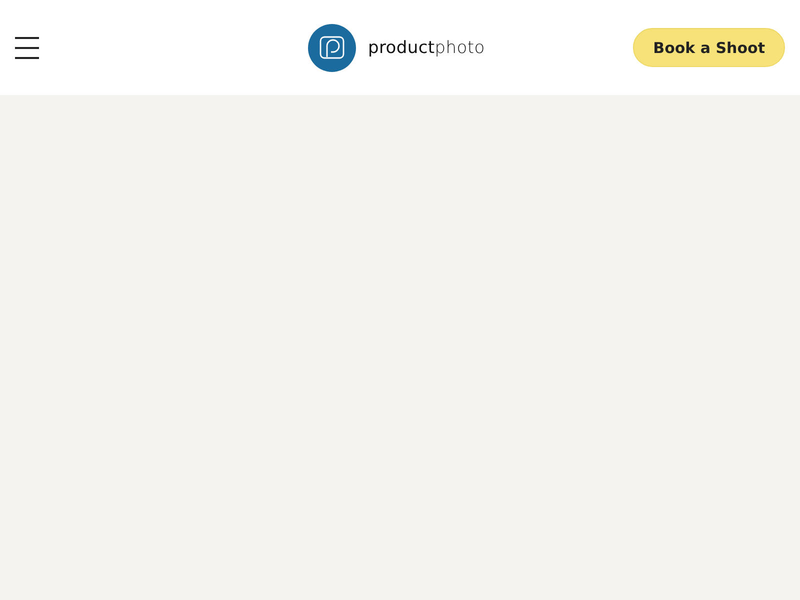  I want to click on logo-icon, so click(332, 48).